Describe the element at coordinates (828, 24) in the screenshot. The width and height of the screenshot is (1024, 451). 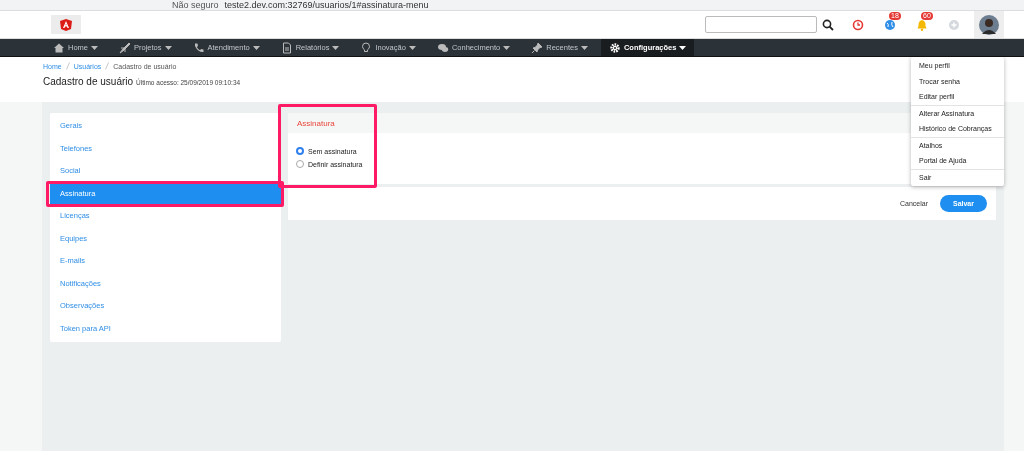
I see `search-icon` at that location.